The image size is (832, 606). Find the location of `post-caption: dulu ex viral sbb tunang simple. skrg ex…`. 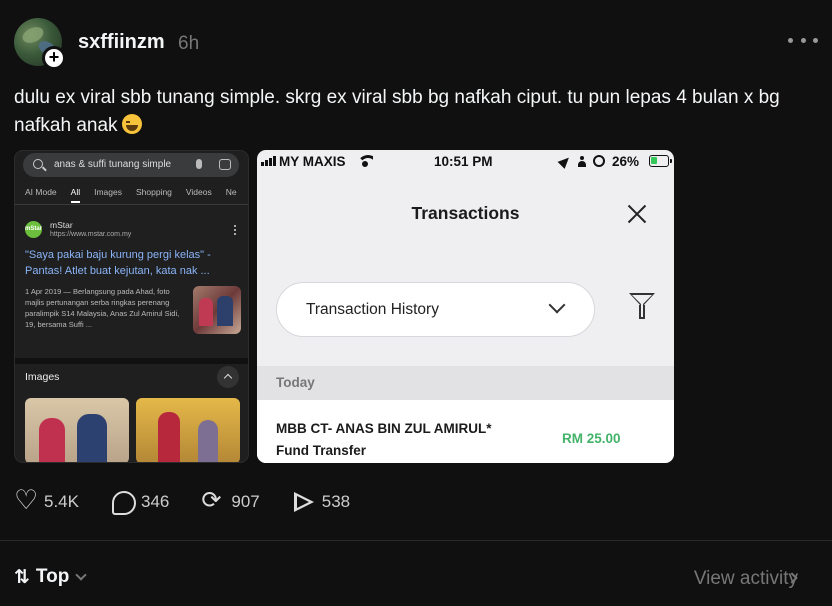

post-caption: dulu ex viral sbb tunang simple. skrg ex… is located at coordinates (414, 112).